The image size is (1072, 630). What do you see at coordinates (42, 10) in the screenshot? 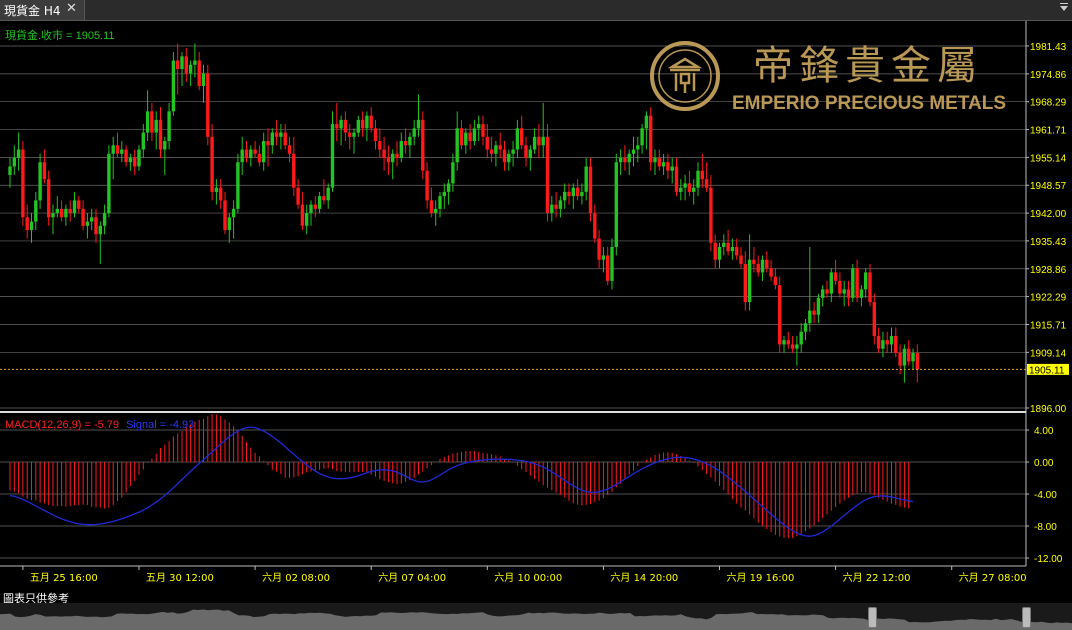
I see `tab-spot-gold-h4: 現貨金 H4 ✕` at bounding box center [42, 10].